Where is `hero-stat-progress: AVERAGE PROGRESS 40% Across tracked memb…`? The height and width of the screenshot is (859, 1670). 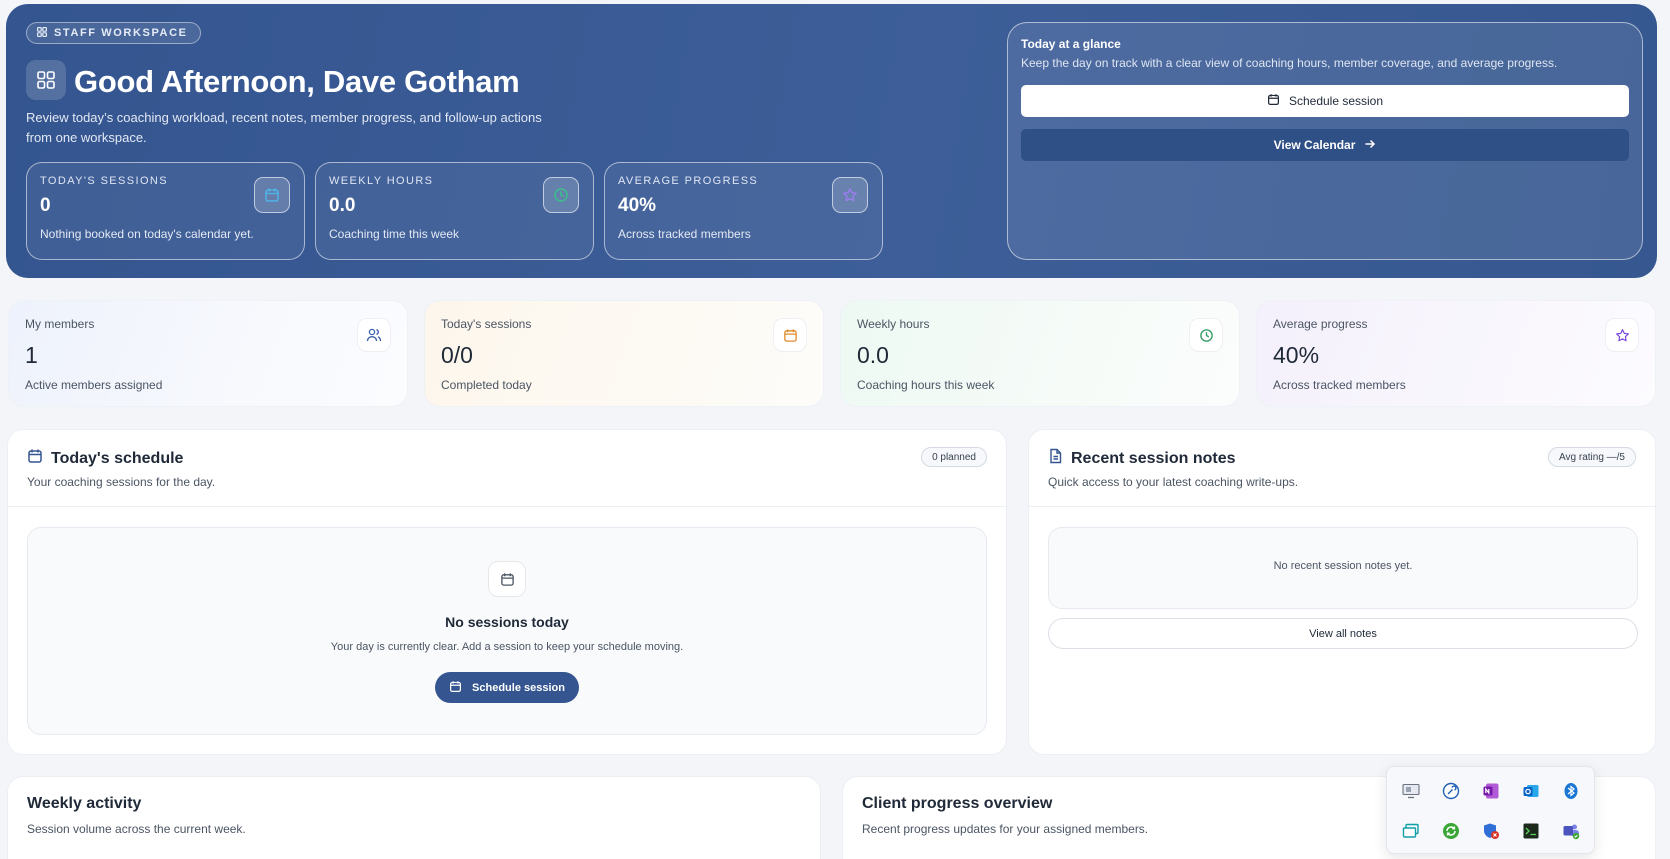
hero-stat-progress: AVERAGE PROGRESS 40% Across tracked memb… is located at coordinates (743, 211).